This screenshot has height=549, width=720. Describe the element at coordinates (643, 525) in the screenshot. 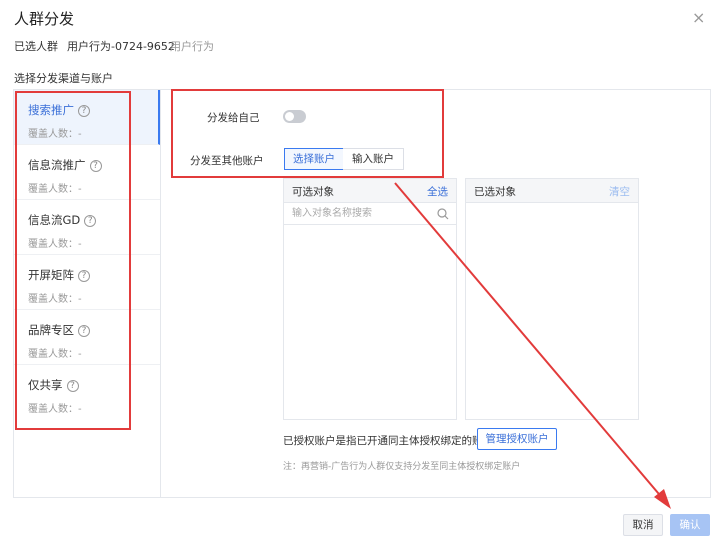

I see `cancel-button: 取消` at that location.